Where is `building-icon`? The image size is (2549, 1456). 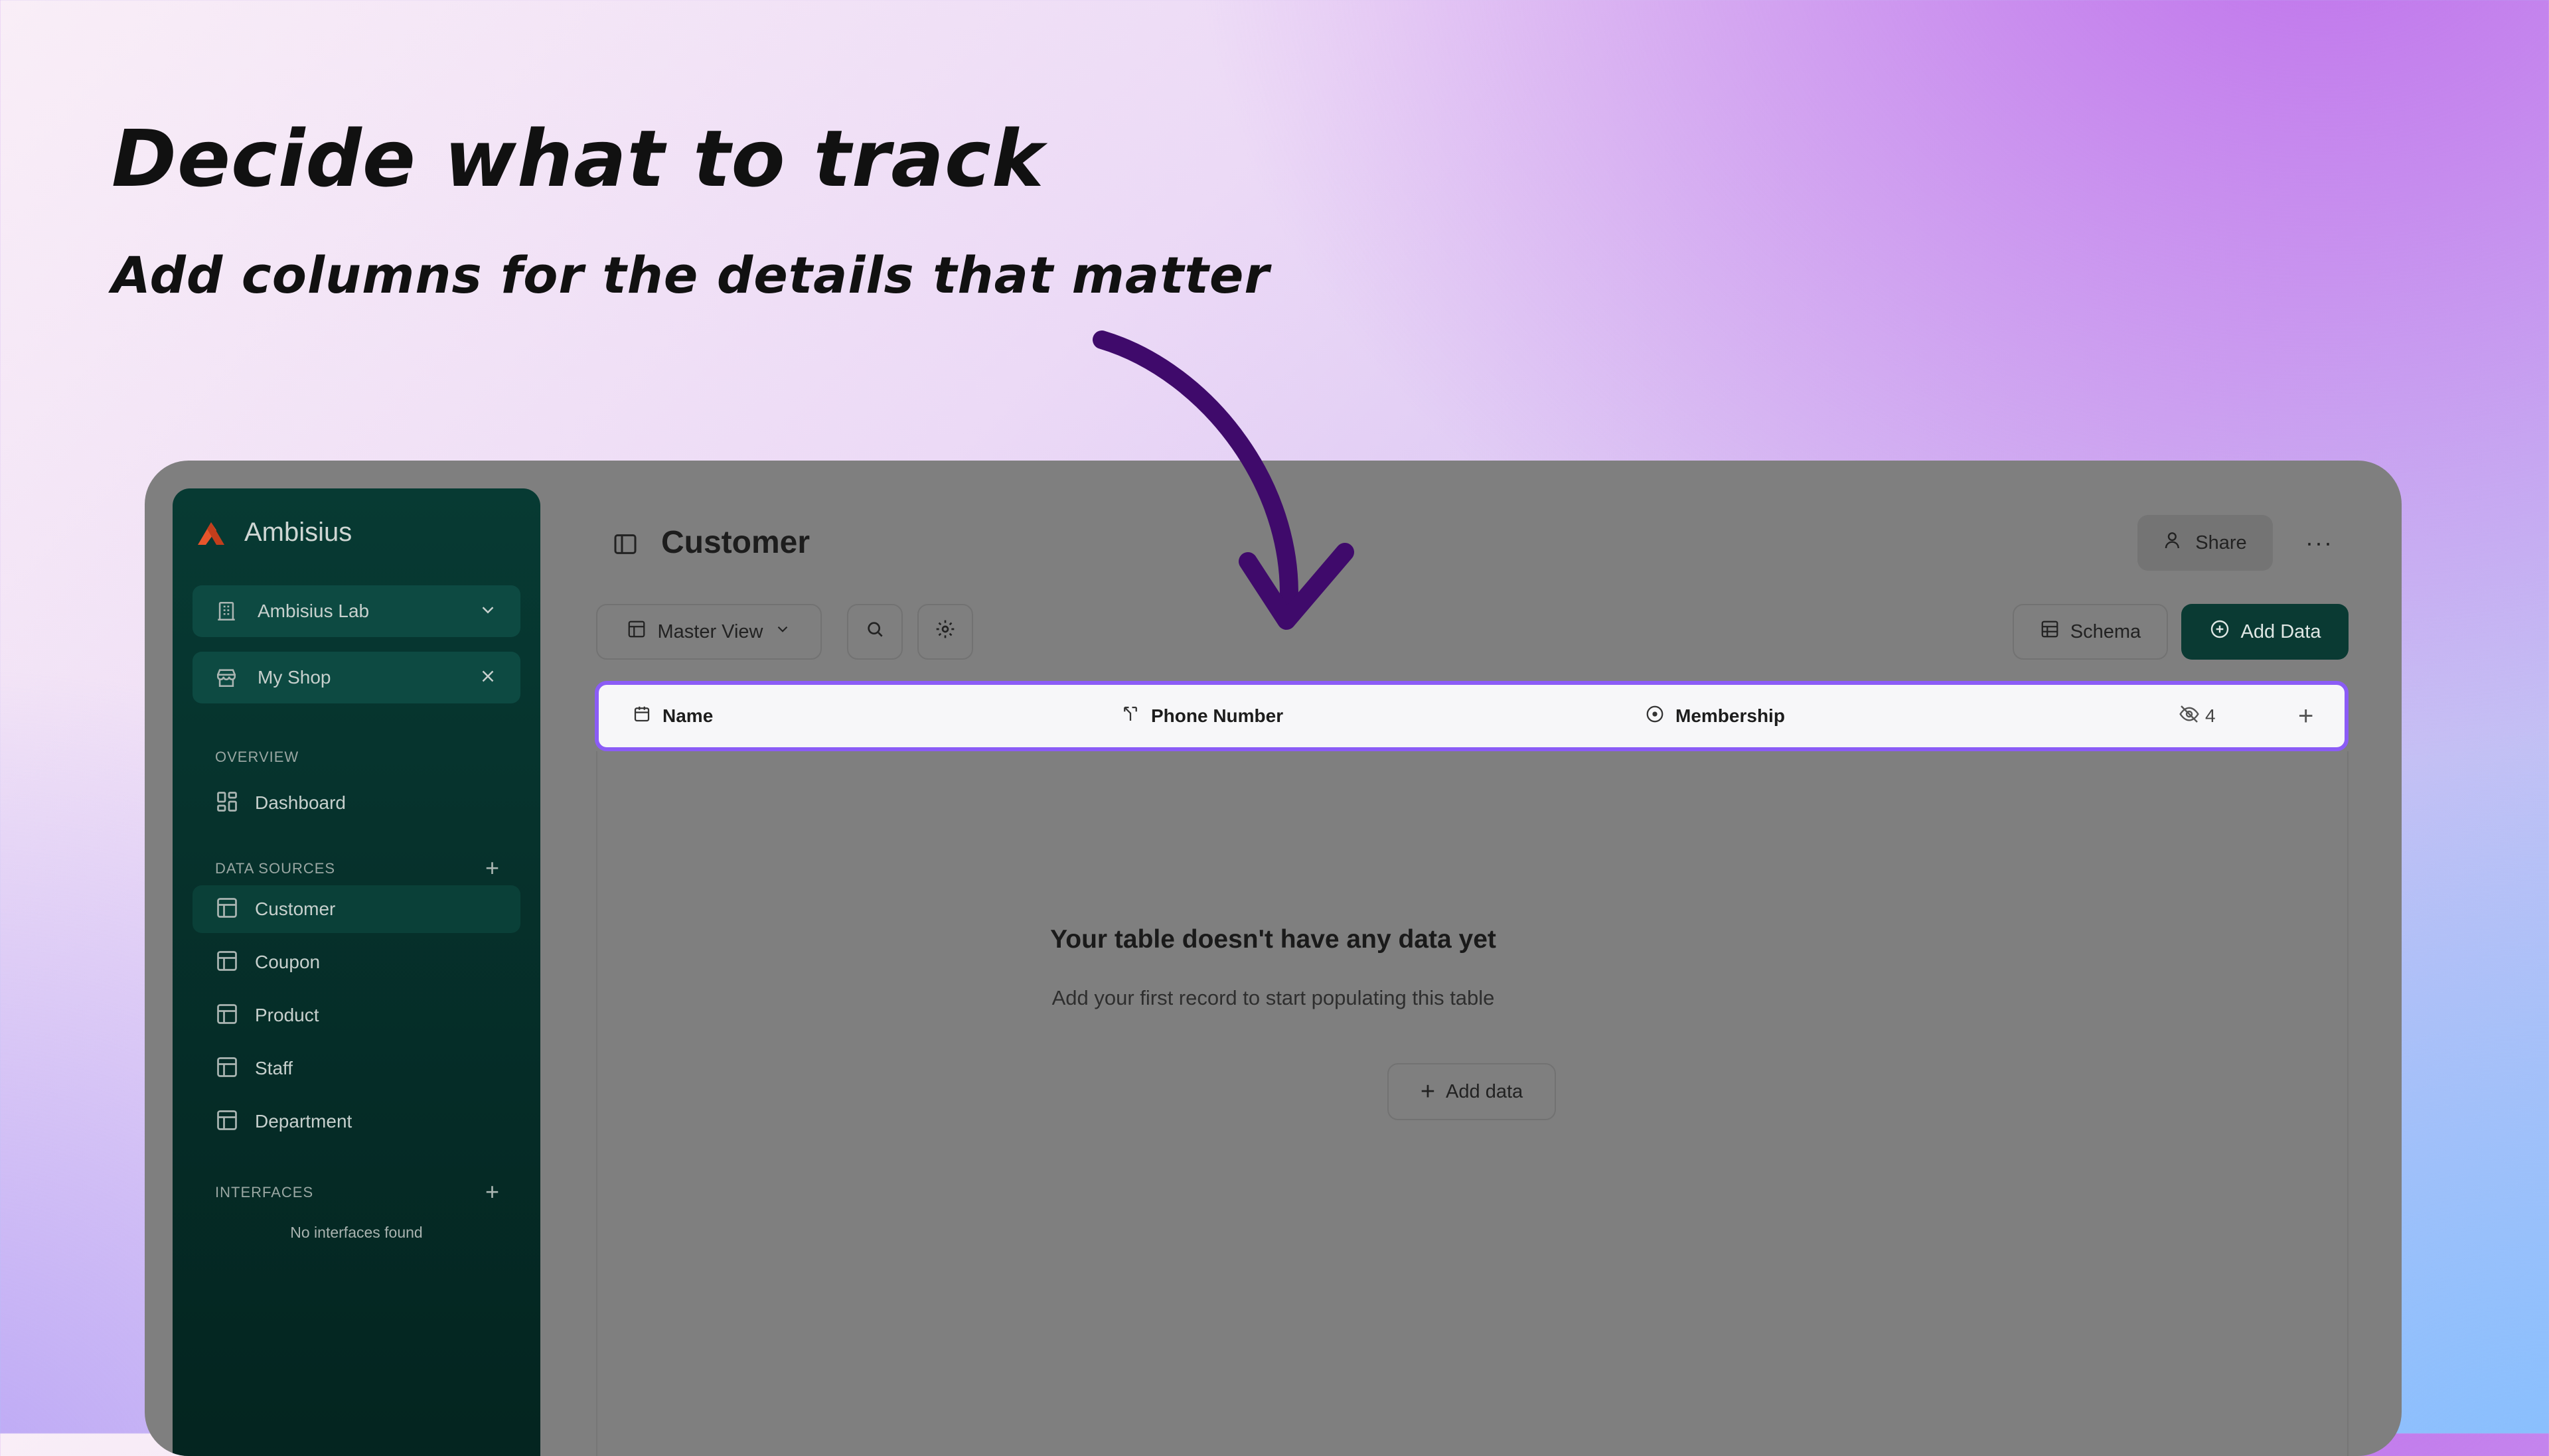
building-icon is located at coordinates (228, 611).